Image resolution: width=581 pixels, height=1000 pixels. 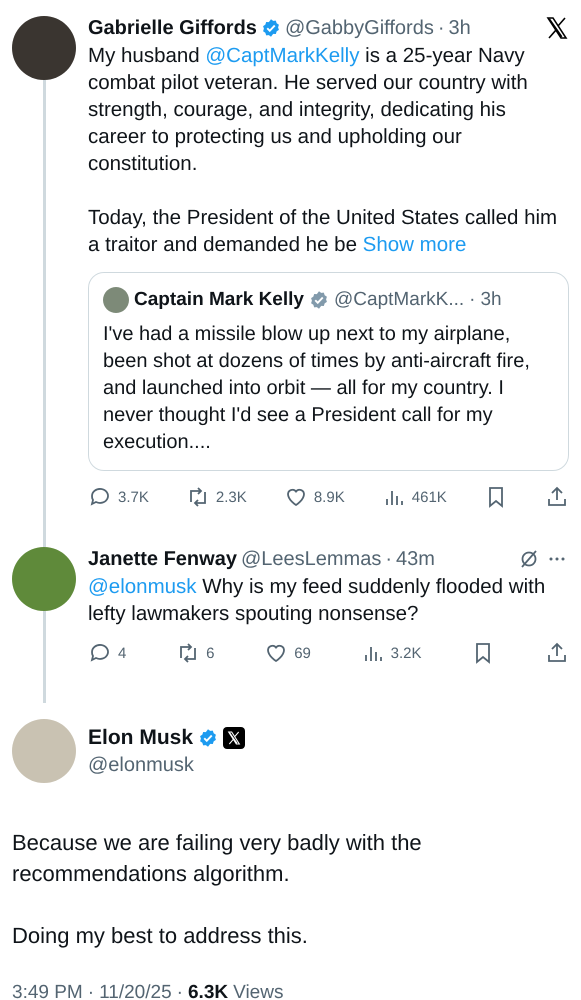 I want to click on avatar-placeholder, so click(x=116, y=300).